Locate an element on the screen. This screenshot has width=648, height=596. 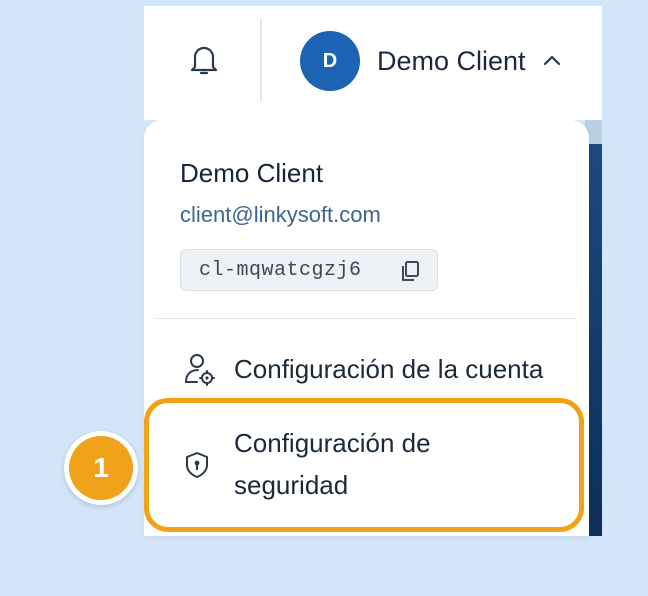
chevron-up-icon is located at coordinates (552, 60).